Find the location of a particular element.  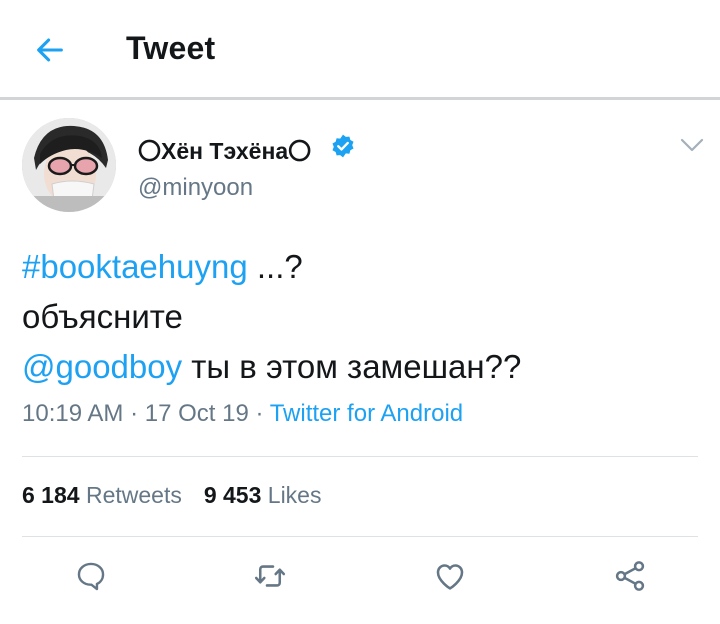

tweet-stats: 6 184 Retweets 9 453 Likes is located at coordinates (171, 495).